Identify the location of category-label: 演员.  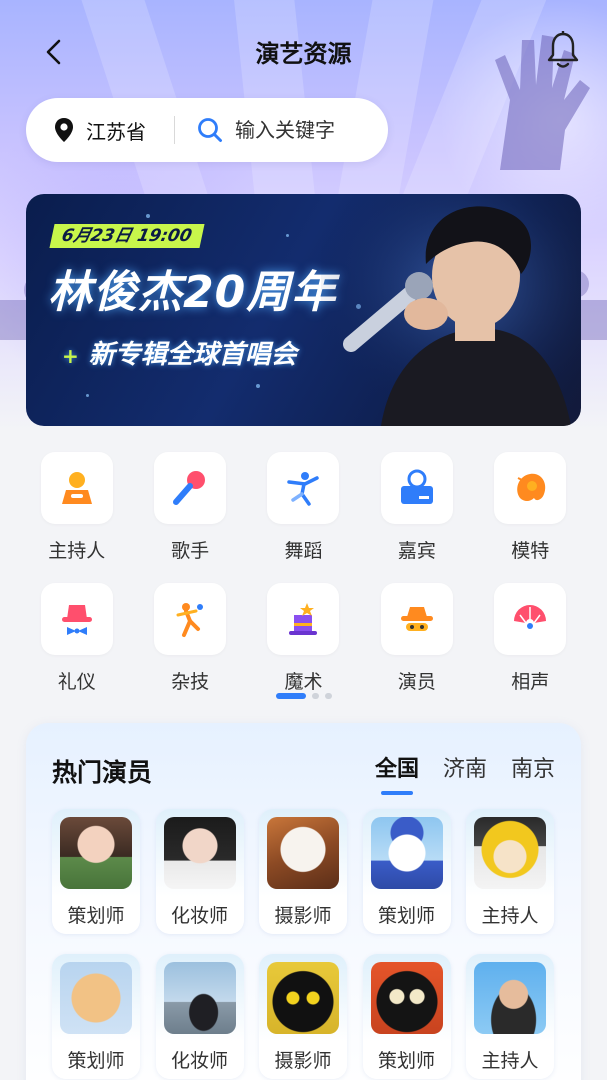
(416, 682).